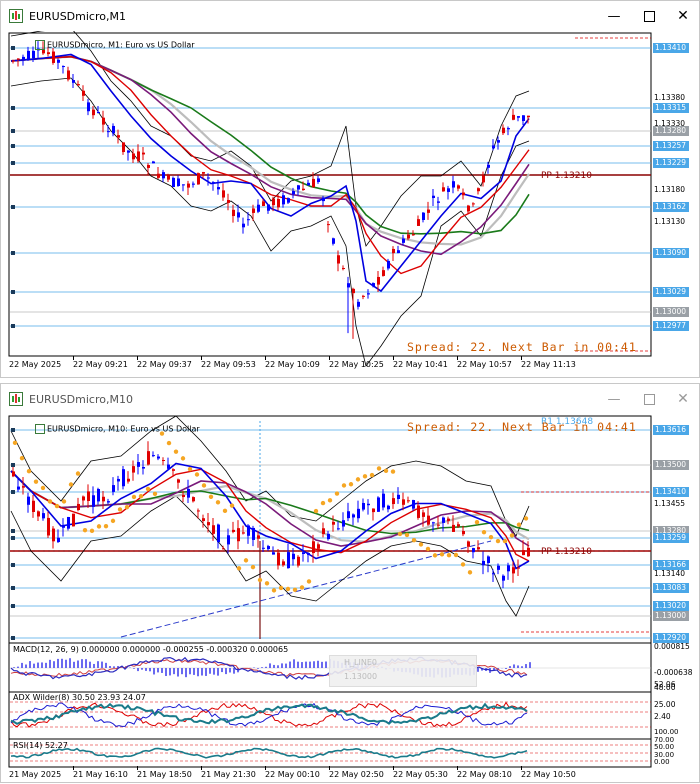  I want to click on time-axis-label: 22 May 09:37, so click(164, 364).